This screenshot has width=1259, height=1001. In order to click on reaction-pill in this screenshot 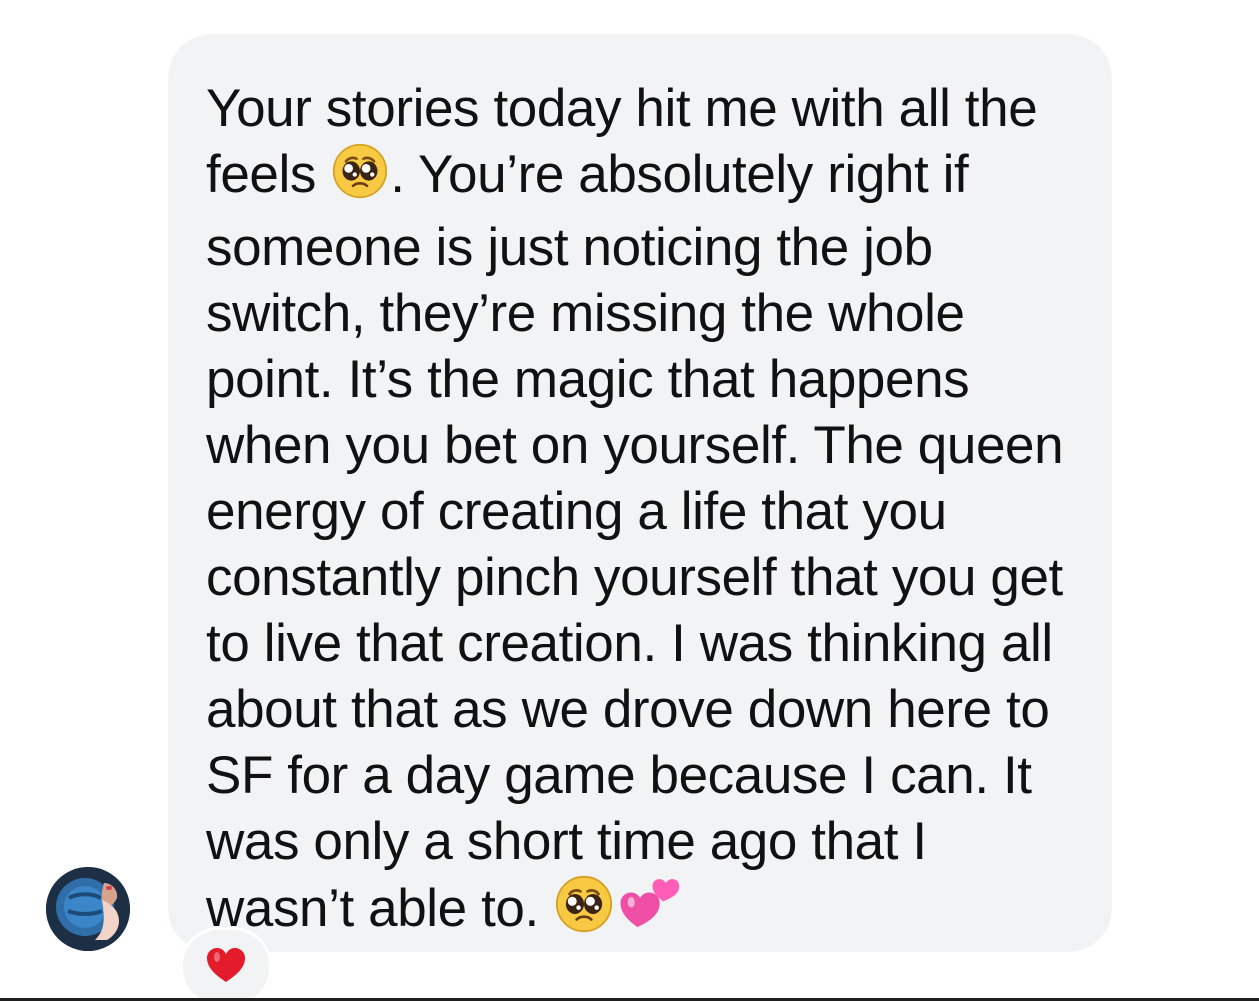, I will do `click(226, 965)`.